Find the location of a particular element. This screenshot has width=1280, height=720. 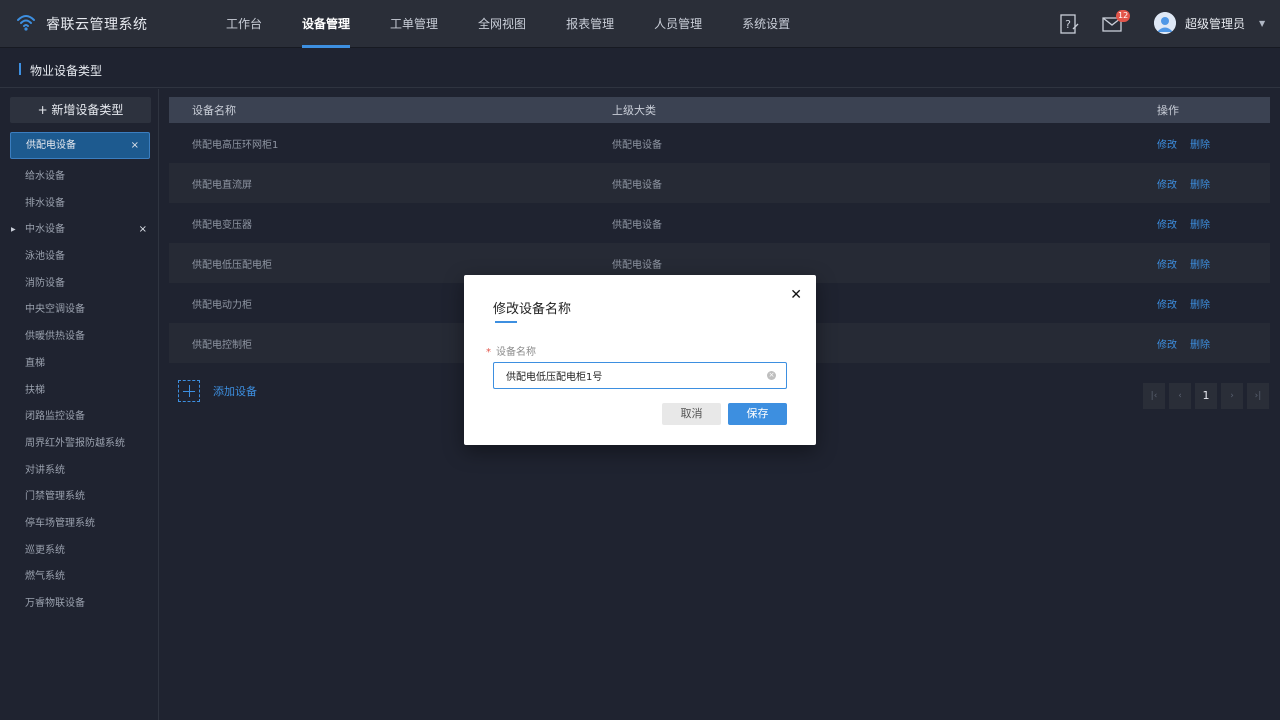

sidebar-item-label: 万睿物联设备 is located at coordinates (55, 603).